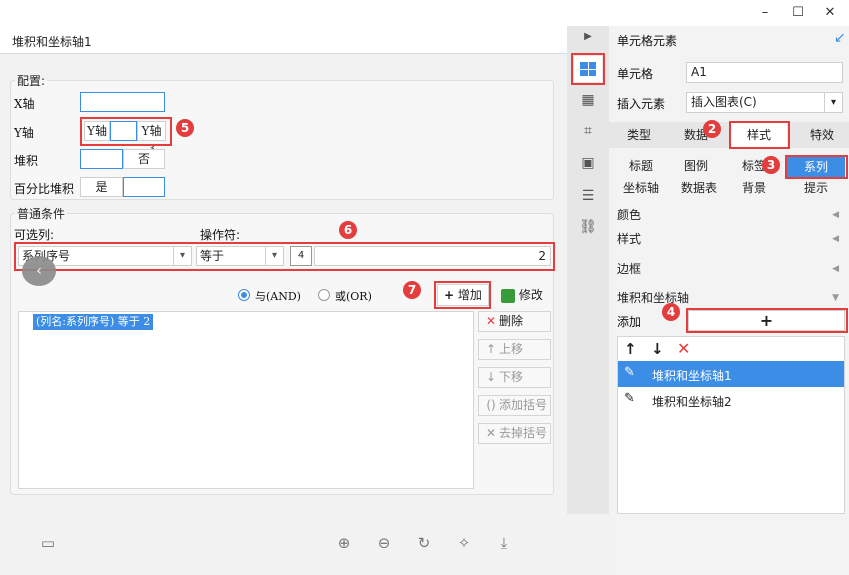 This screenshot has width=849, height=575. Describe the element at coordinates (514, 405) in the screenshot. I see `add-bracket-button: () 添加括号` at that location.